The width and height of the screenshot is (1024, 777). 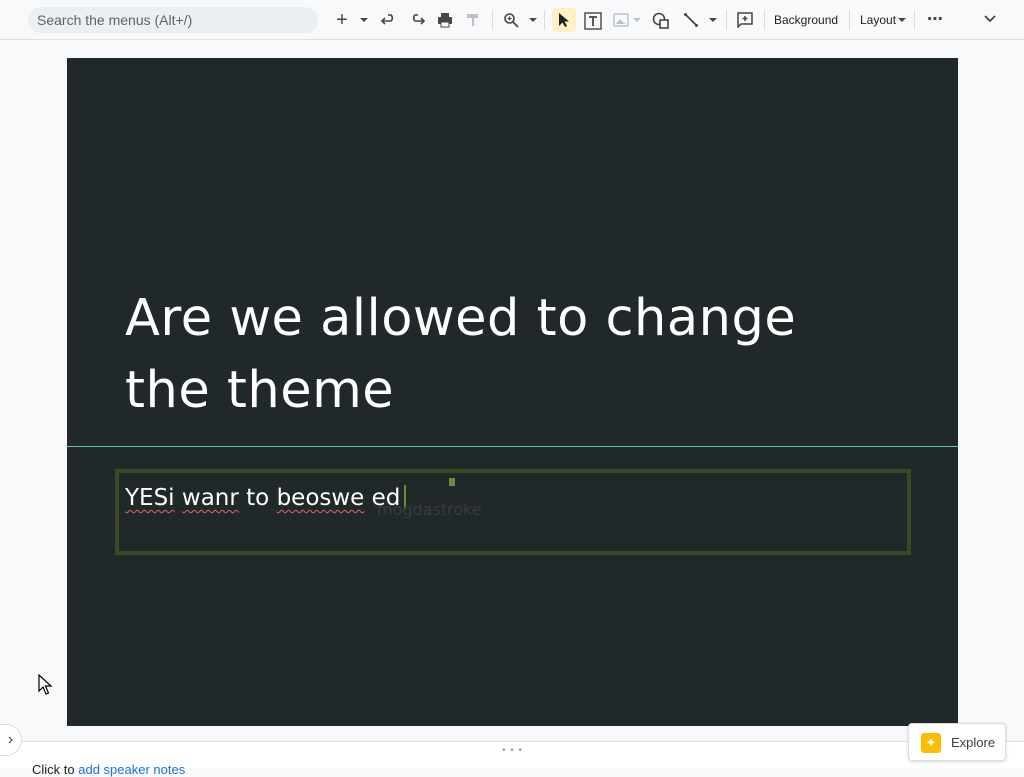 I want to click on add-comment-icon, so click(x=745, y=20).